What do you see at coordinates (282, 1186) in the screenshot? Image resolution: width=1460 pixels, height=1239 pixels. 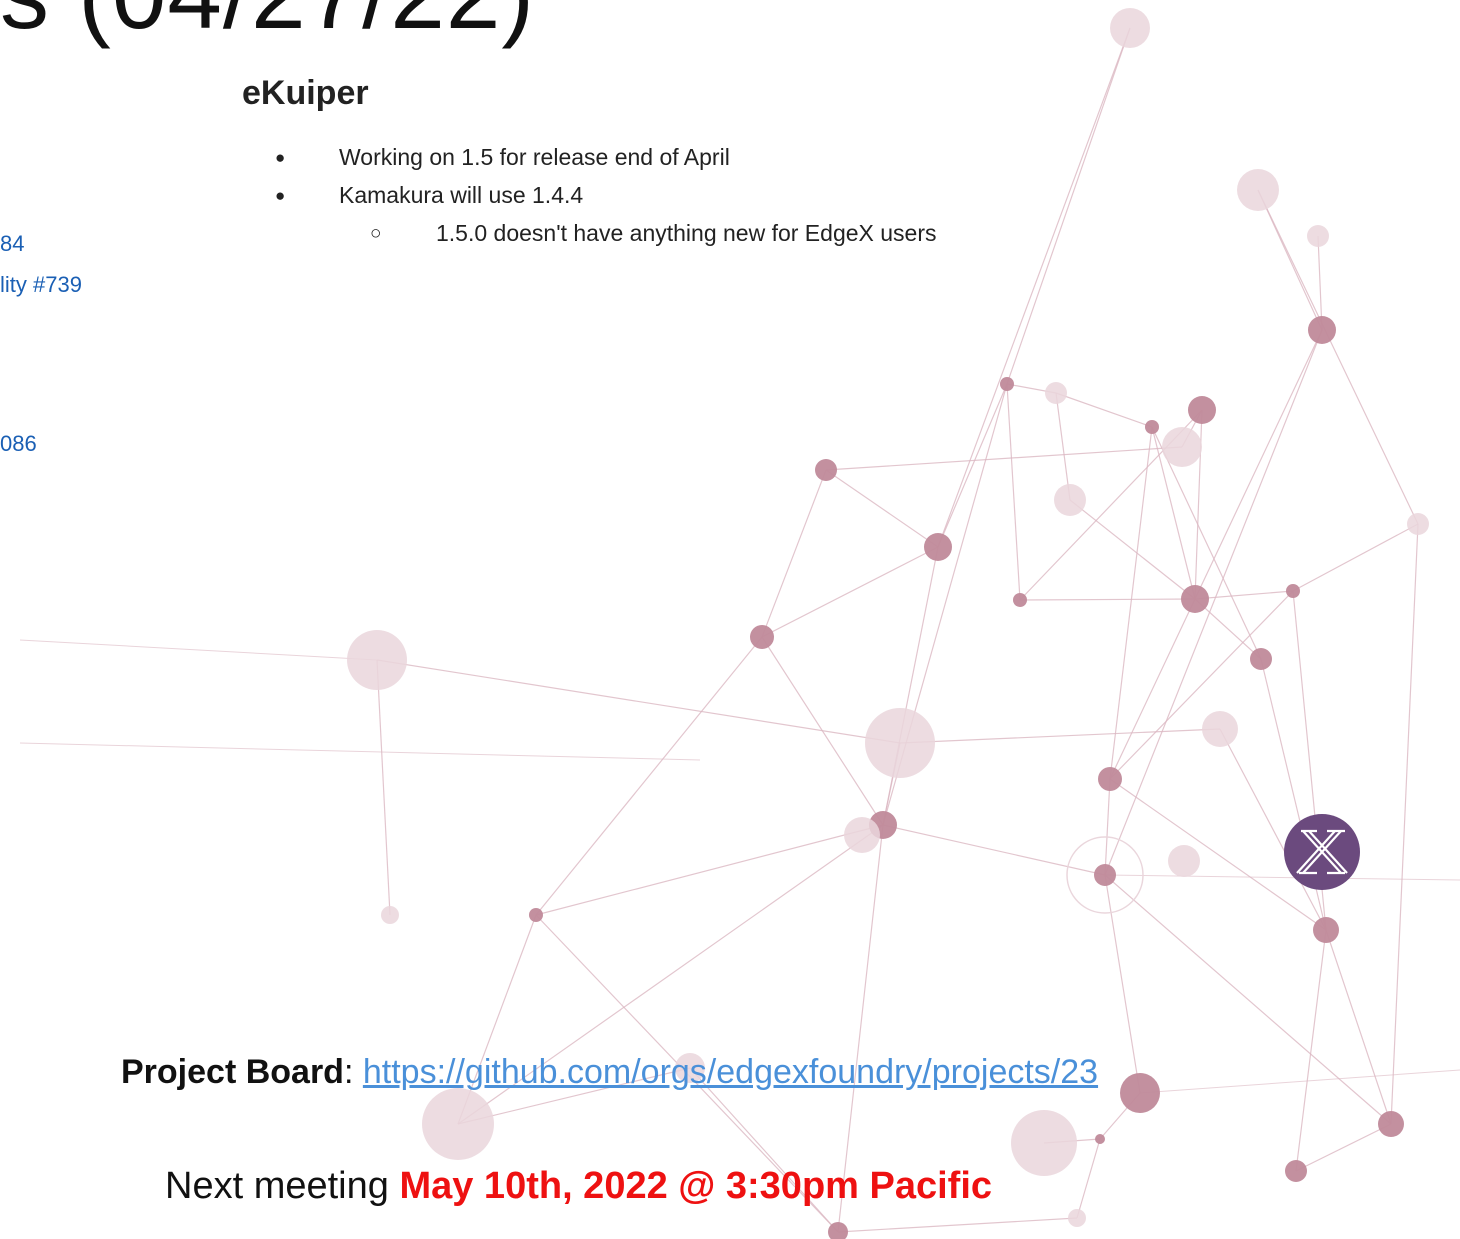 I see `next-meeting-label: Next meeting` at bounding box center [282, 1186].